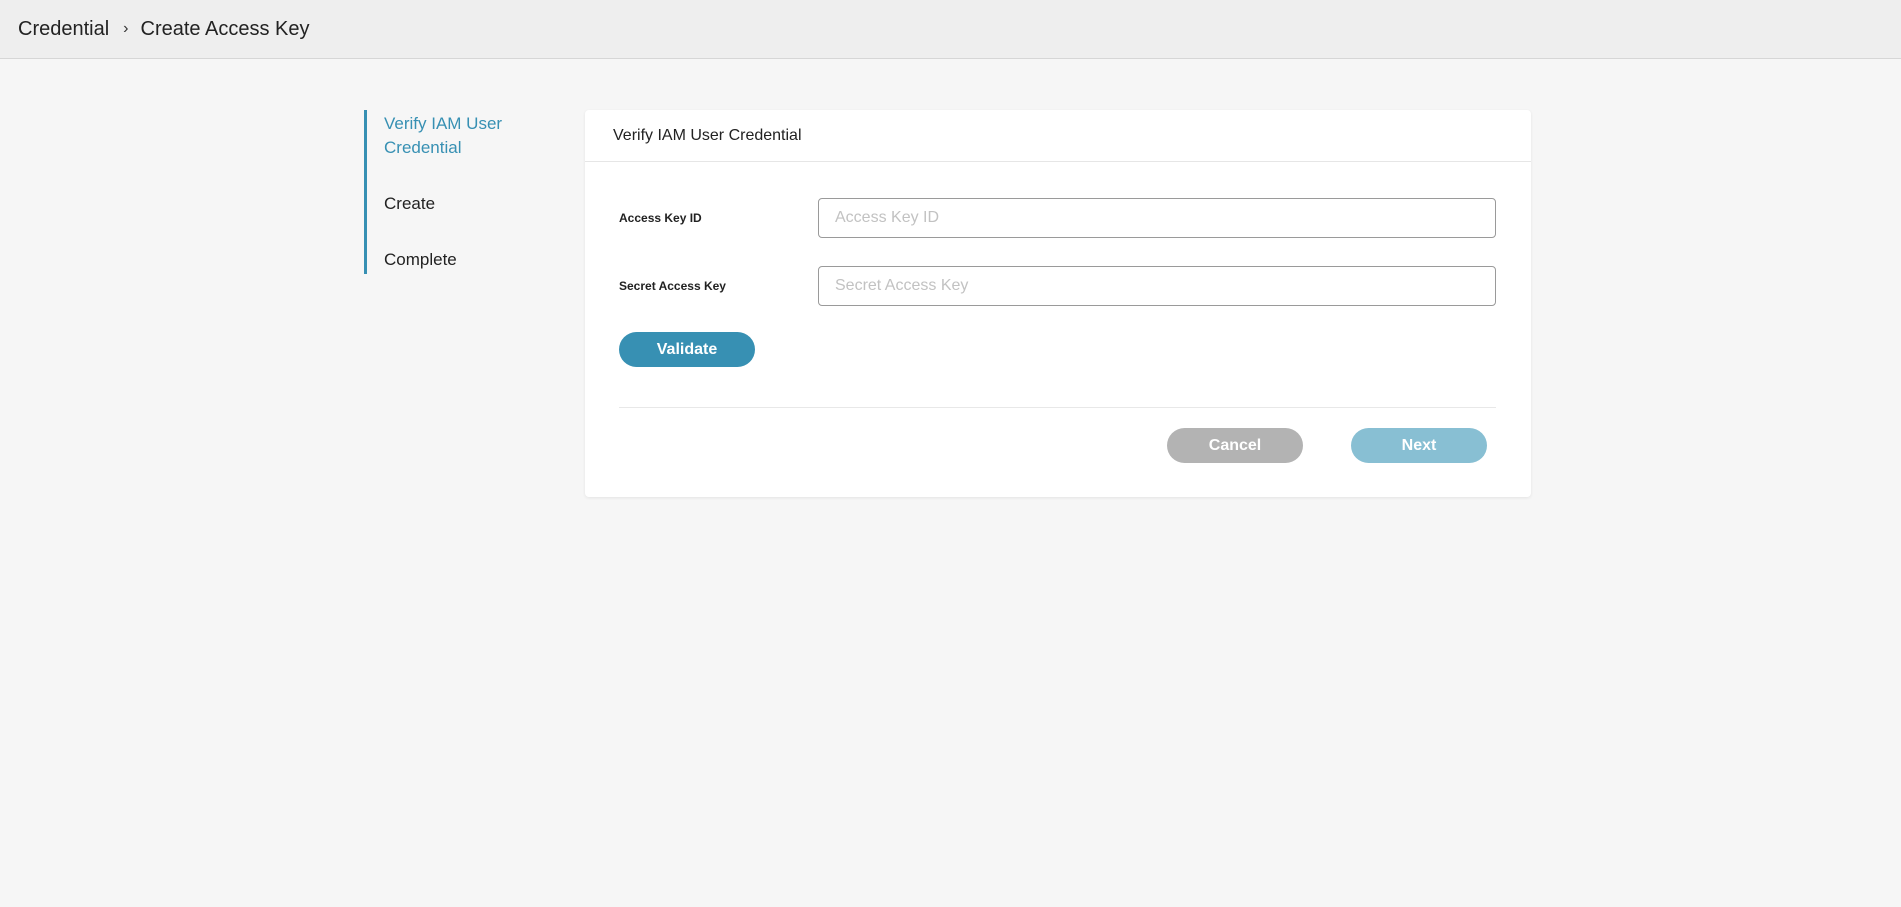  I want to click on access-key-id-row: Access Key ID, so click(1057, 218).